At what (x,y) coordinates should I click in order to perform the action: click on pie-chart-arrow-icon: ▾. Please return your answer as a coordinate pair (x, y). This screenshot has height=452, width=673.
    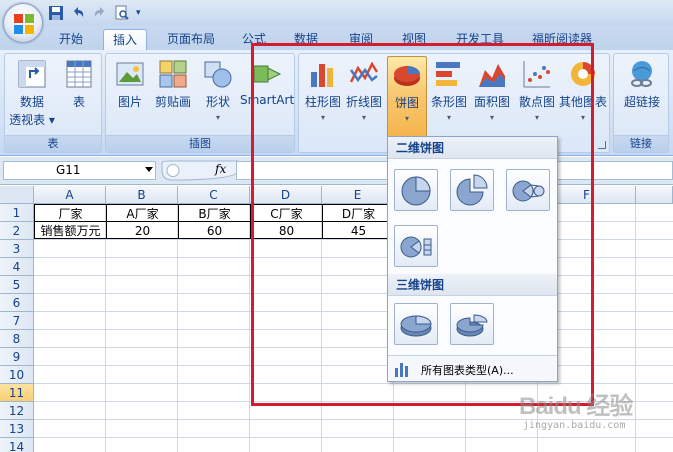
    Looking at the image, I should click on (406, 118).